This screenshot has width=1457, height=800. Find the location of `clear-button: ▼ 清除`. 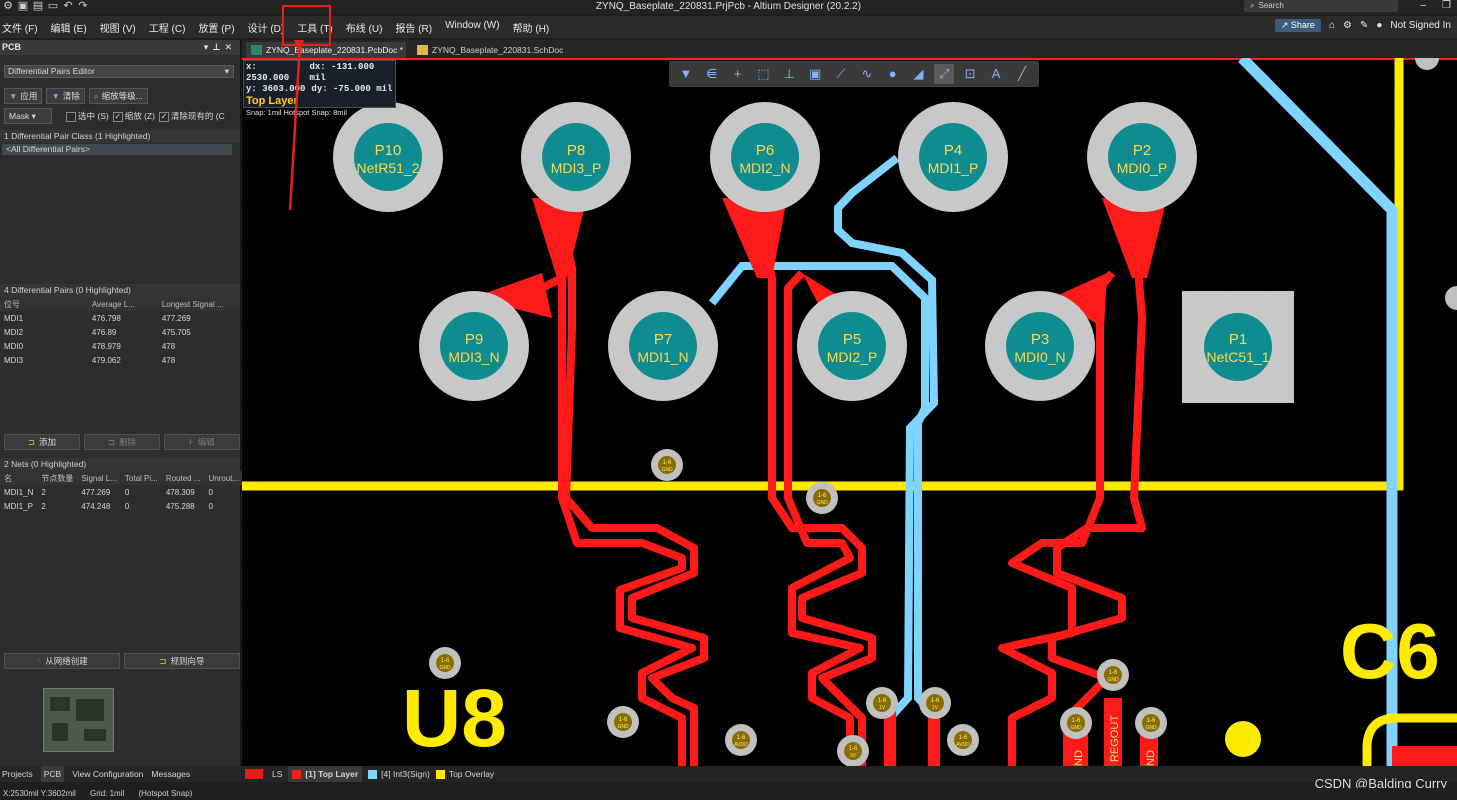

clear-button: ▼ 清除 is located at coordinates (65, 96).